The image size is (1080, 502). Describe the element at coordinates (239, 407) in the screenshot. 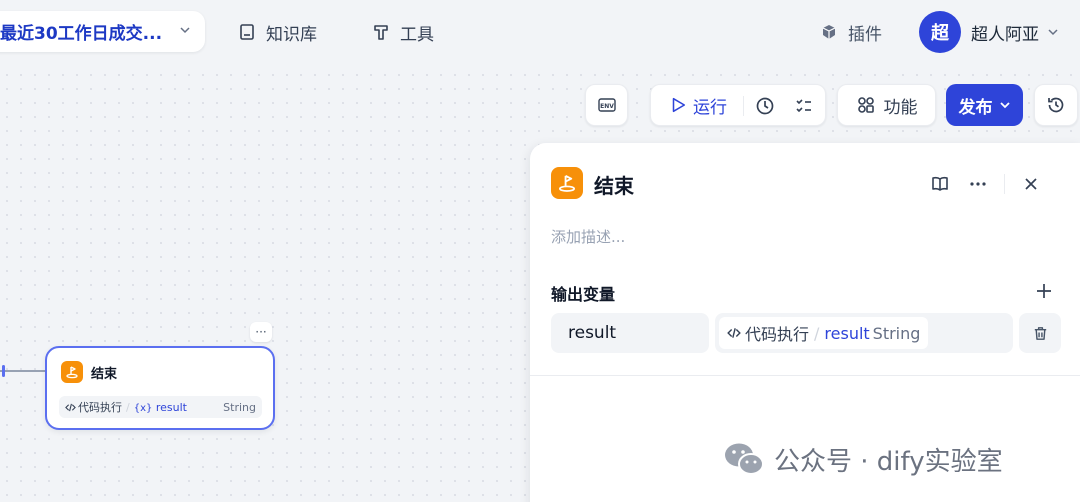

I see `node-var-type: String` at that location.